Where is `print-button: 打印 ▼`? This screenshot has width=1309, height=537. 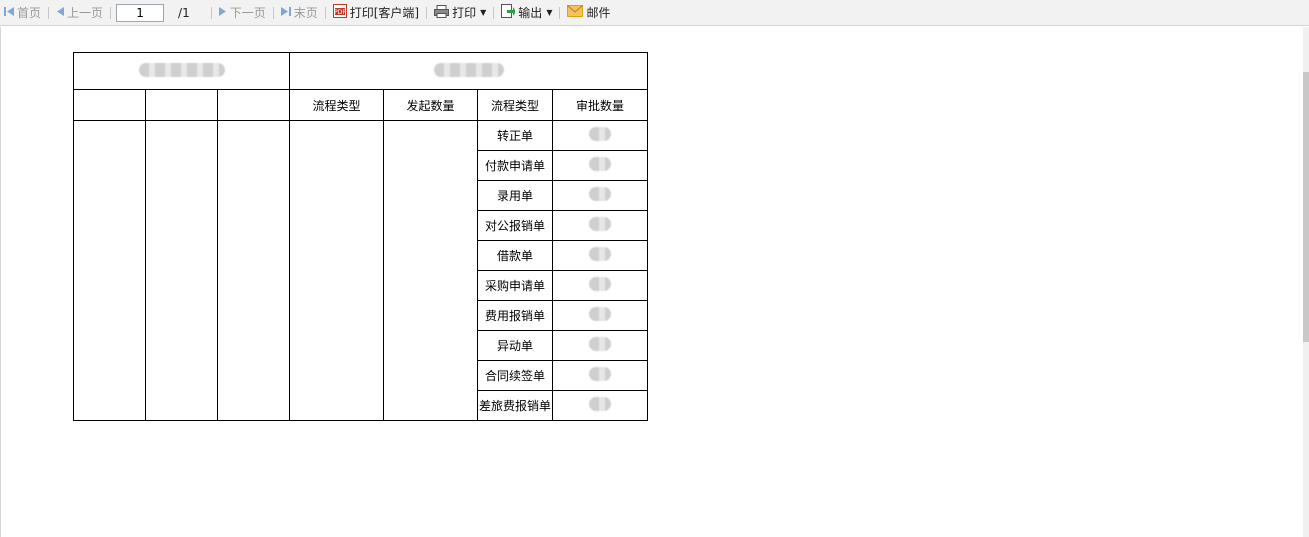 print-button: 打印 ▼ is located at coordinates (460, 13).